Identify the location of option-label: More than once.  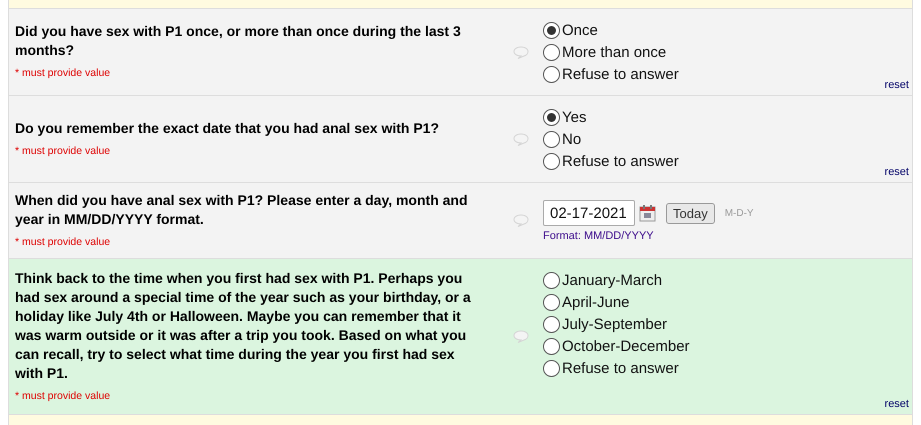
(614, 52).